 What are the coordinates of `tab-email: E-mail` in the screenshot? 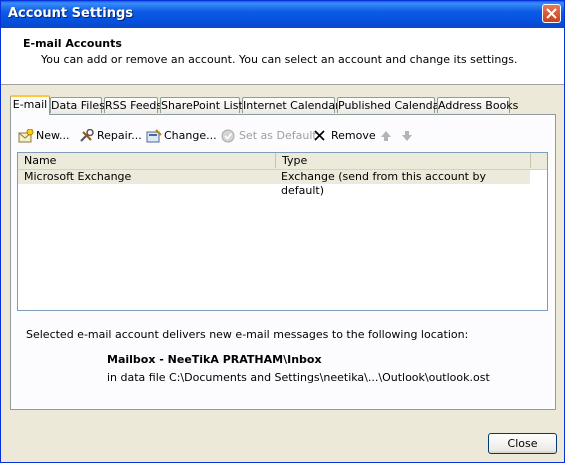 It's located at (30, 105).